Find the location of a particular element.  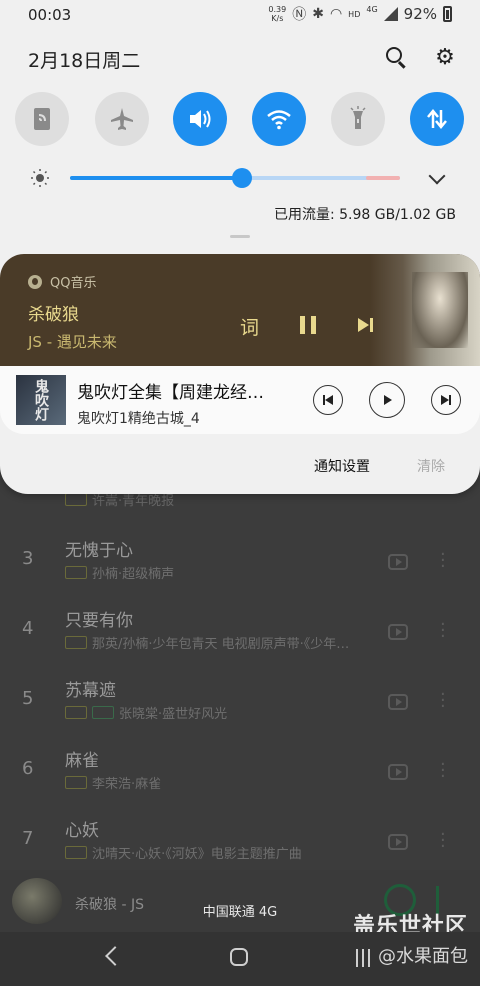

speaker-icon is located at coordinates (200, 119).